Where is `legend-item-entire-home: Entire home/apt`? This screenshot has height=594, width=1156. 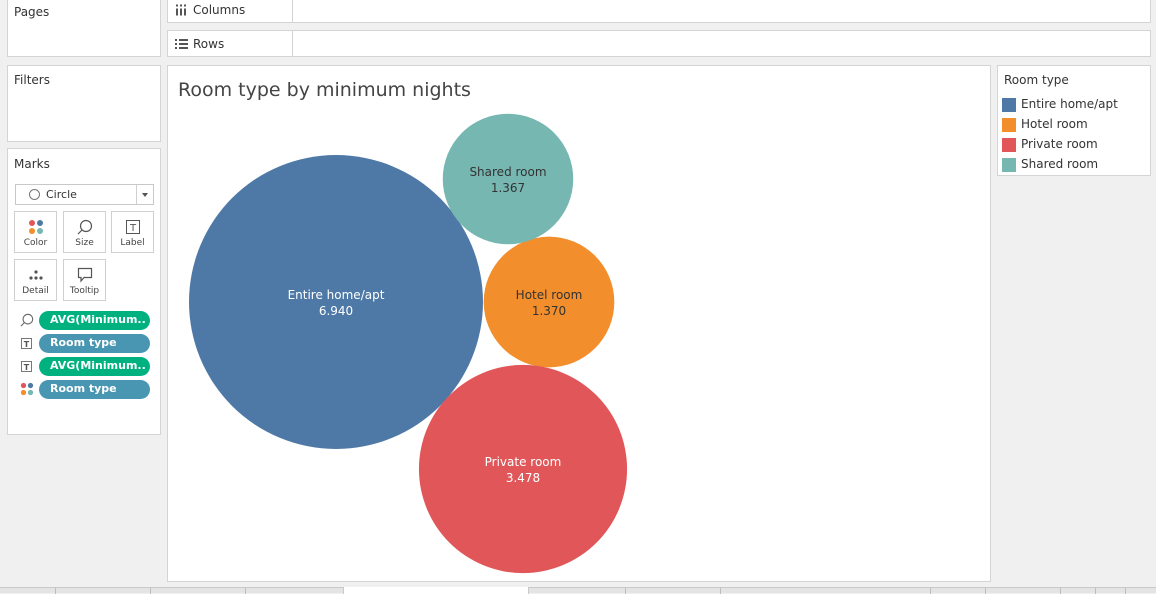
legend-item-entire-home: Entire home/apt is located at coordinates (1074, 105).